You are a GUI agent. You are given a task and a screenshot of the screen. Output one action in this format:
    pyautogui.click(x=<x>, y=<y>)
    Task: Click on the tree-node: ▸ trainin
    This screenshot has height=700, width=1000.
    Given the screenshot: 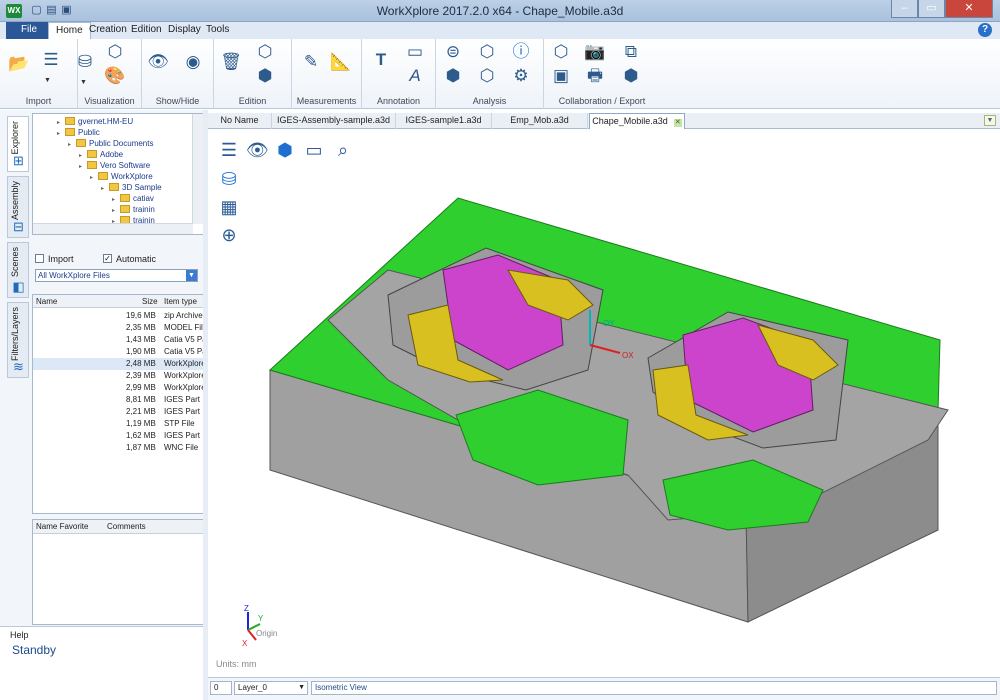 What is the action you would take?
    pyautogui.click(x=133, y=209)
    